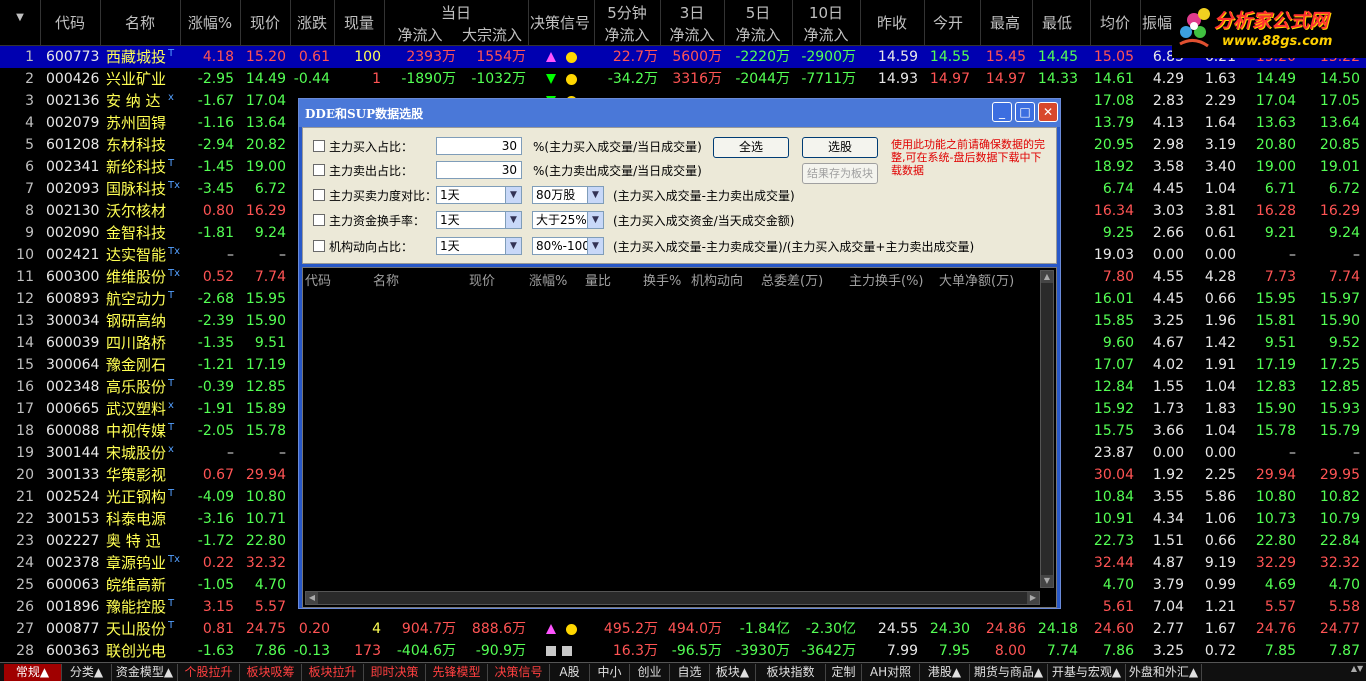  Describe the element at coordinates (568, 195) in the screenshot. I see `force-compare-amount-select: 80万股 ▼` at that location.